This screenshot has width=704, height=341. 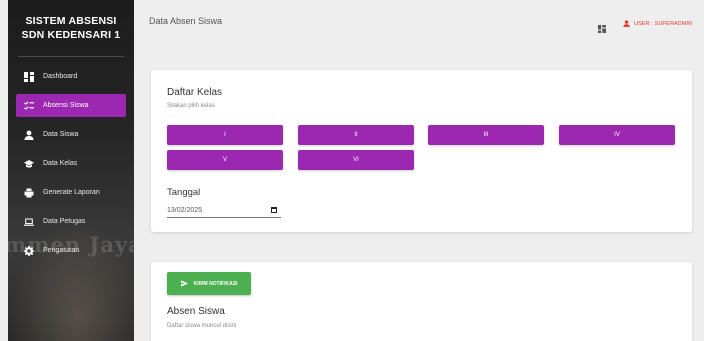 What do you see at coordinates (61, 250) in the screenshot?
I see `sidebar-item-label: Pengaturan` at bounding box center [61, 250].